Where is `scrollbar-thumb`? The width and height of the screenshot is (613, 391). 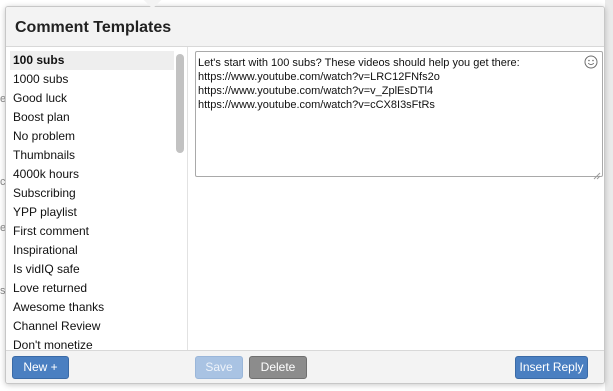
scrollbar-thumb is located at coordinates (180, 103).